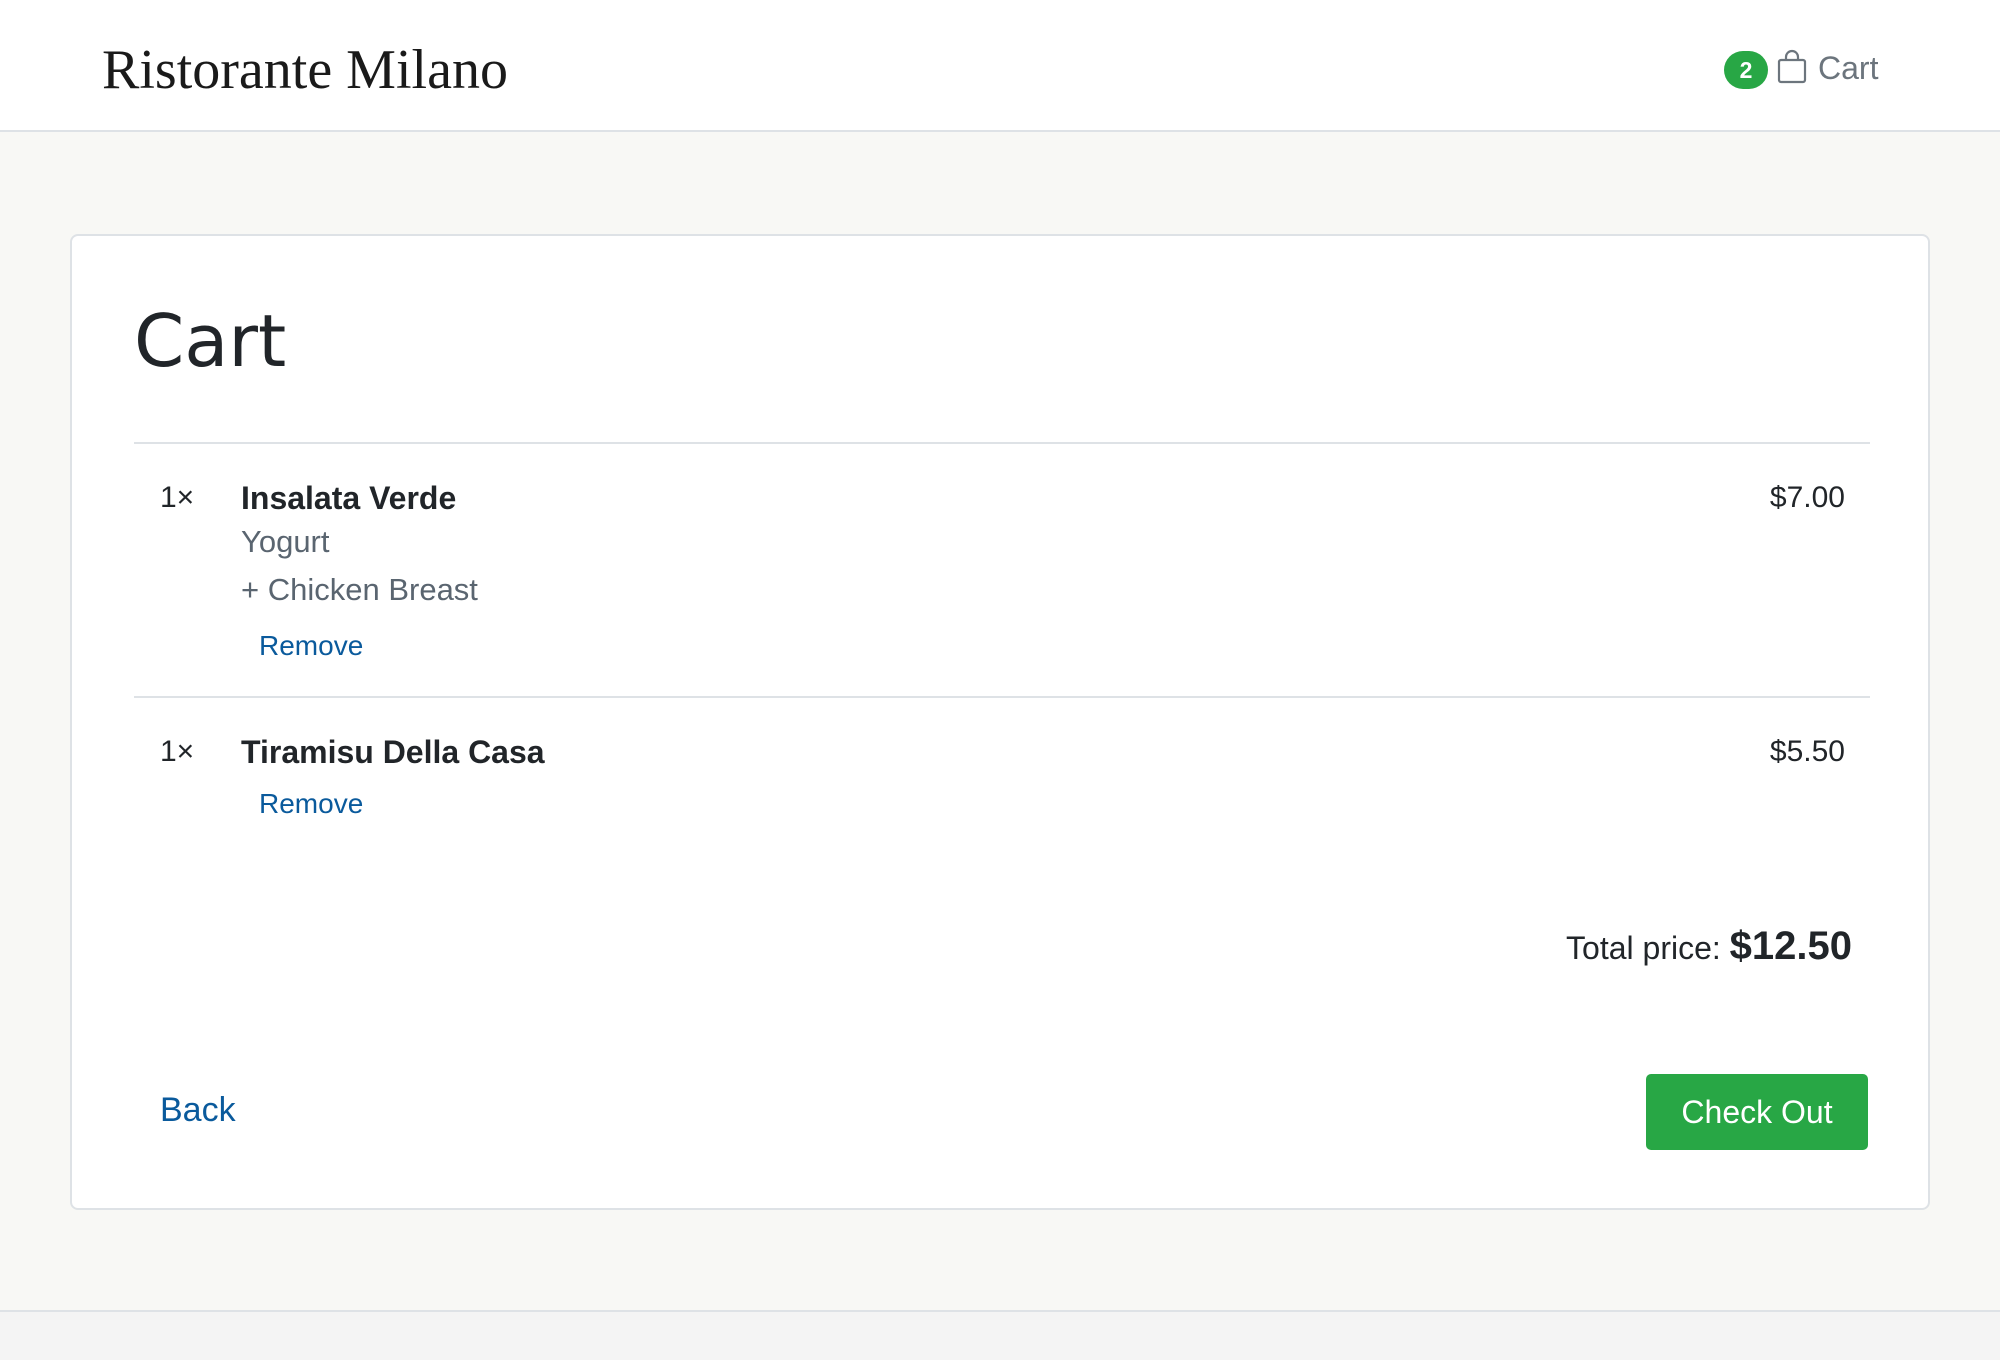 This screenshot has height=1360, width=2000. Describe the element at coordinates (305, 70) in the screenshot. I see `brand-logo: Ristorante Milano` at that location.